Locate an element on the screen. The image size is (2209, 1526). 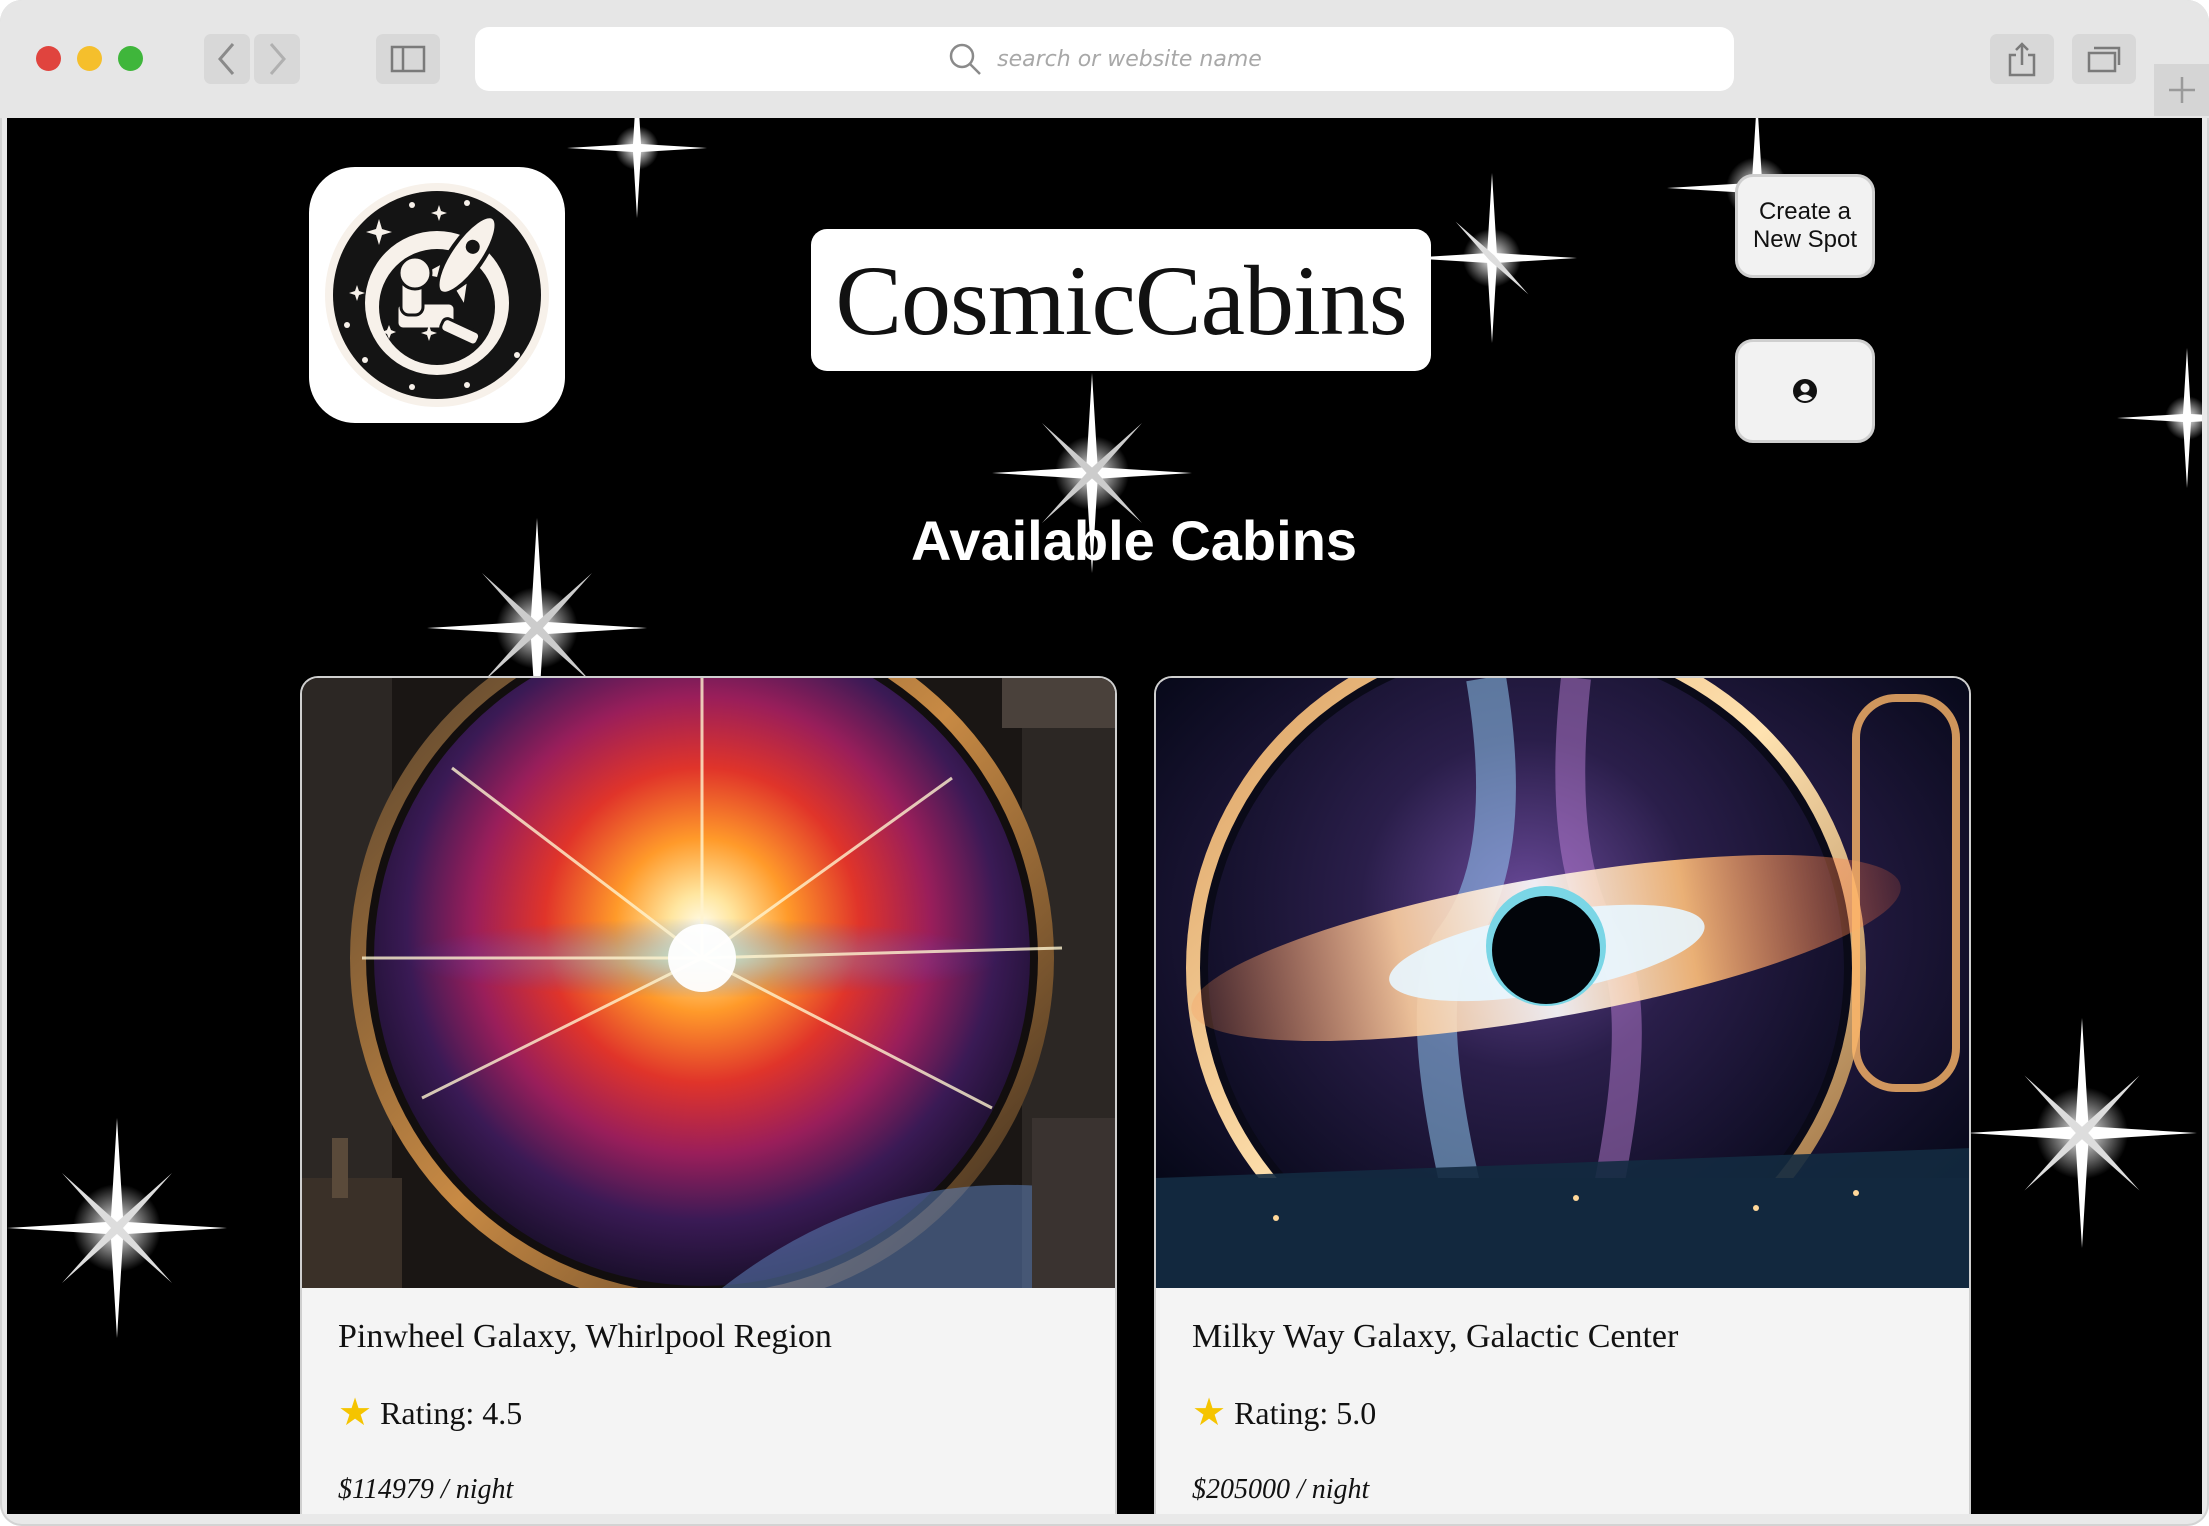
brand-banner: CosmicCabins is located at coordinates (1121, 300).